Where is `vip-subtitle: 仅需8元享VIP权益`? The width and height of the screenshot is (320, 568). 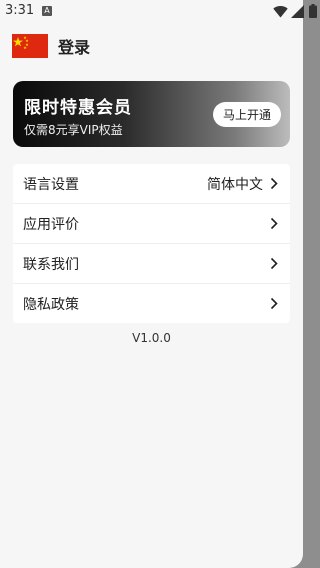 vip-subtitle: 仅需8元享VIP权益 is located at coordinates (73, 130).